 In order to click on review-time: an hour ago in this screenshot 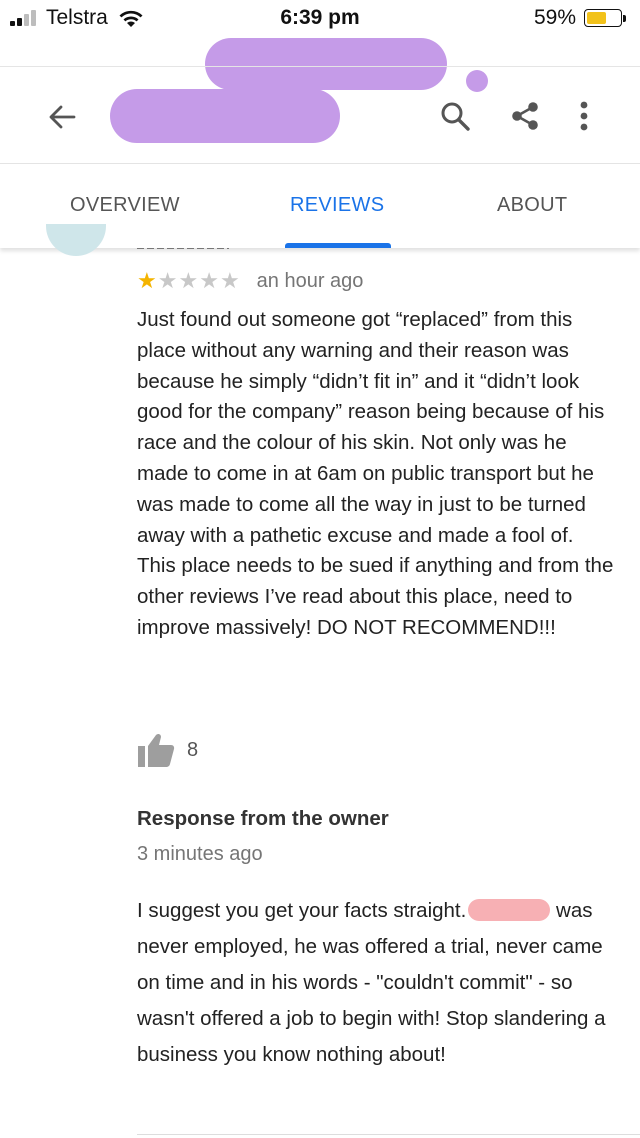, I will do `click(310, 280)`.